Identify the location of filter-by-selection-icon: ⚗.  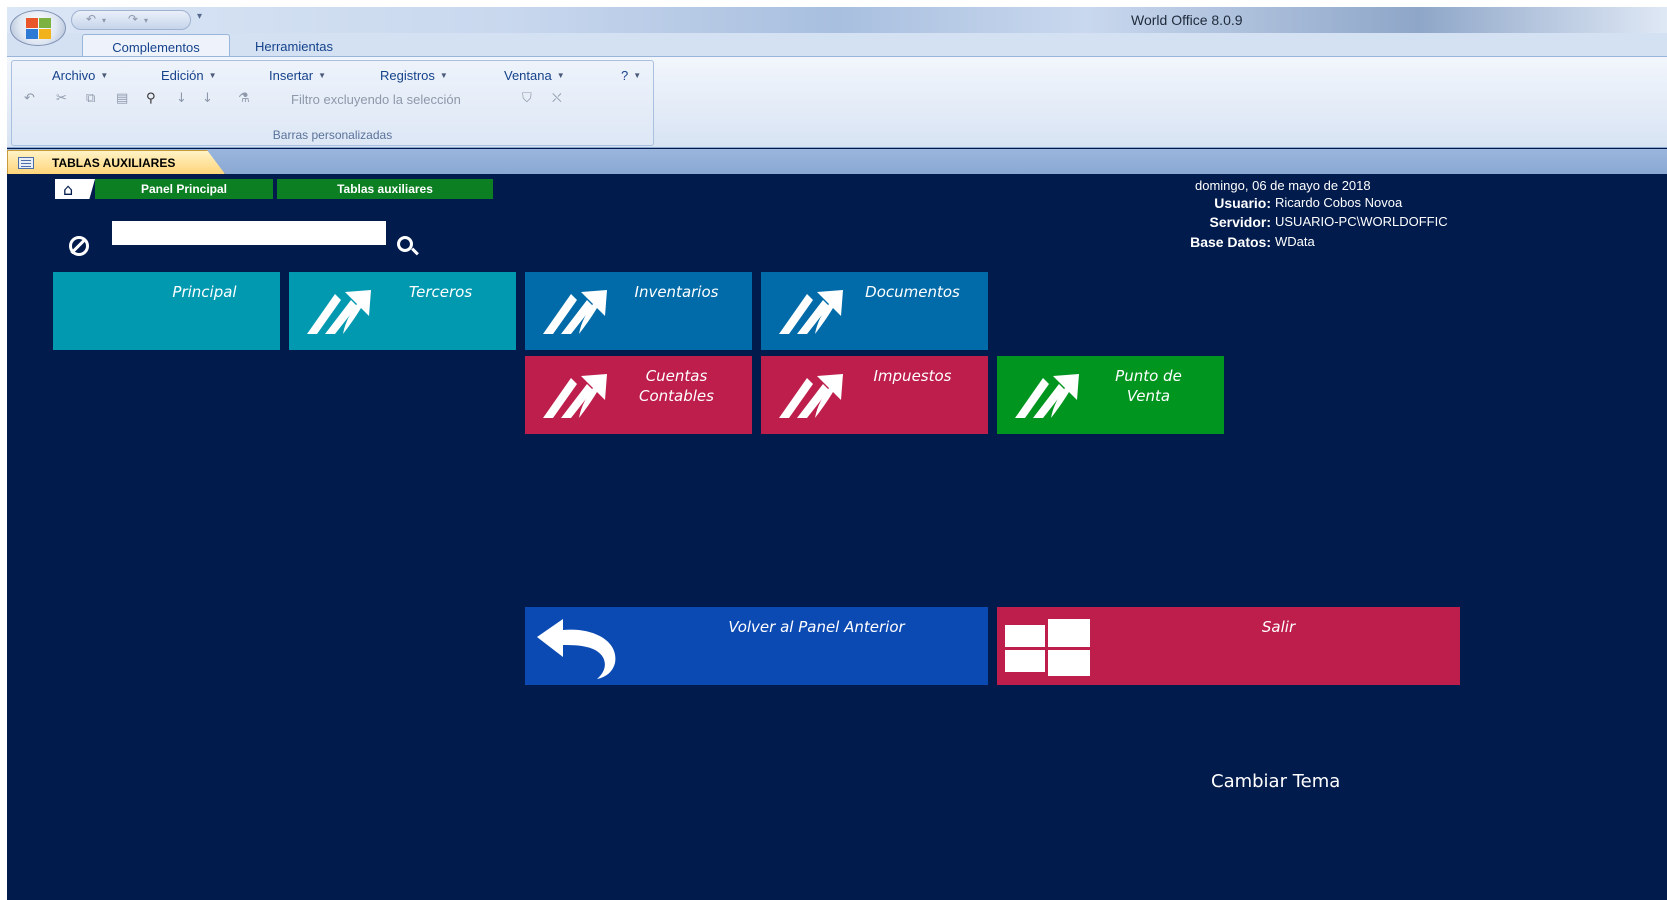
(244, 98).